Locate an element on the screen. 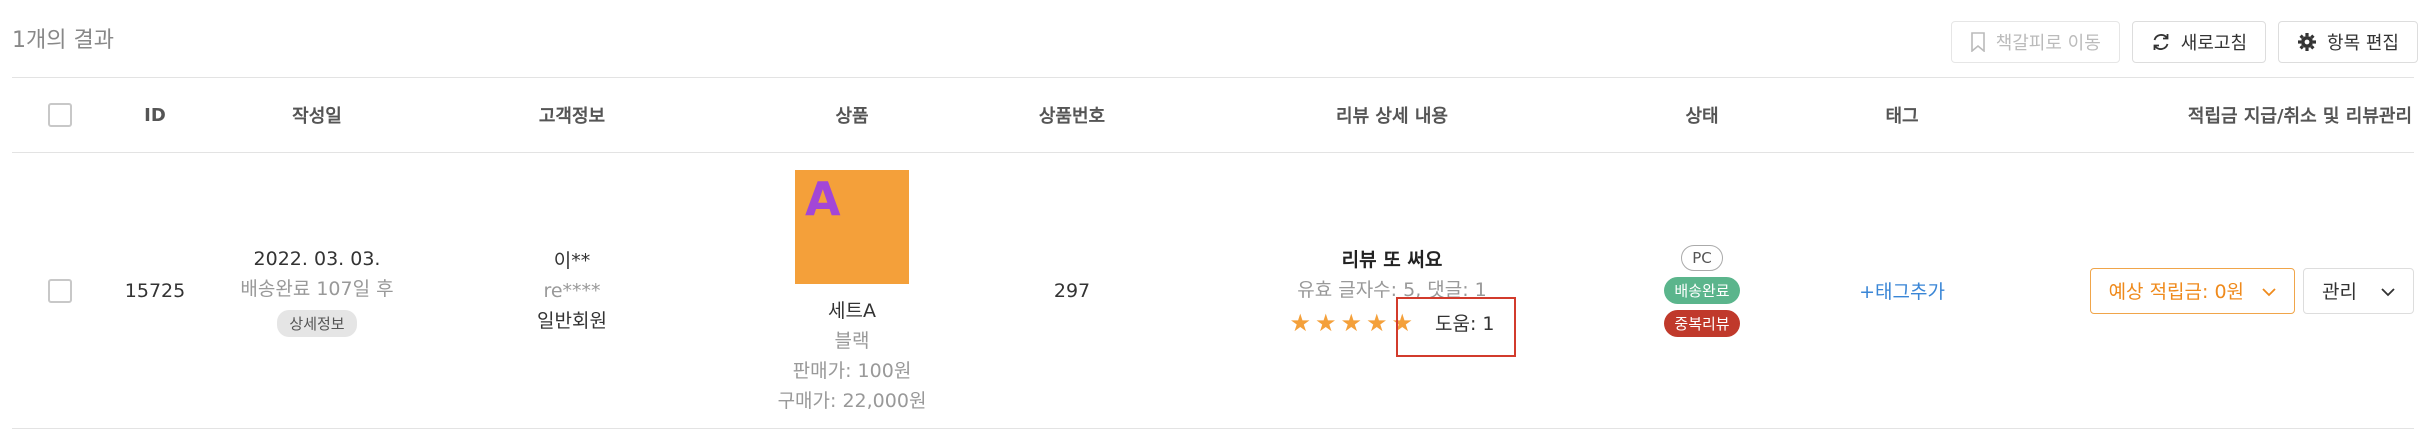  select-all-checkbox is located at coordinates (60, 115).